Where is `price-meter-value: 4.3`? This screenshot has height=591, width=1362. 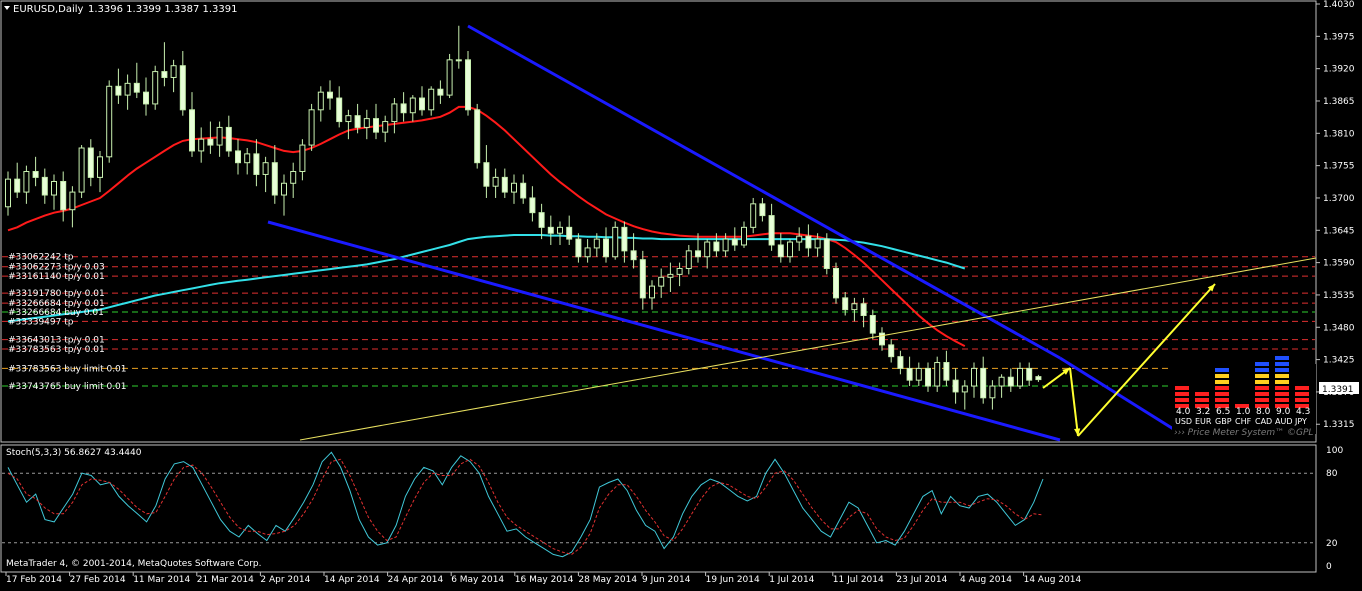 price-meter-value: 4.3 is located at coordinates (1303, 412).